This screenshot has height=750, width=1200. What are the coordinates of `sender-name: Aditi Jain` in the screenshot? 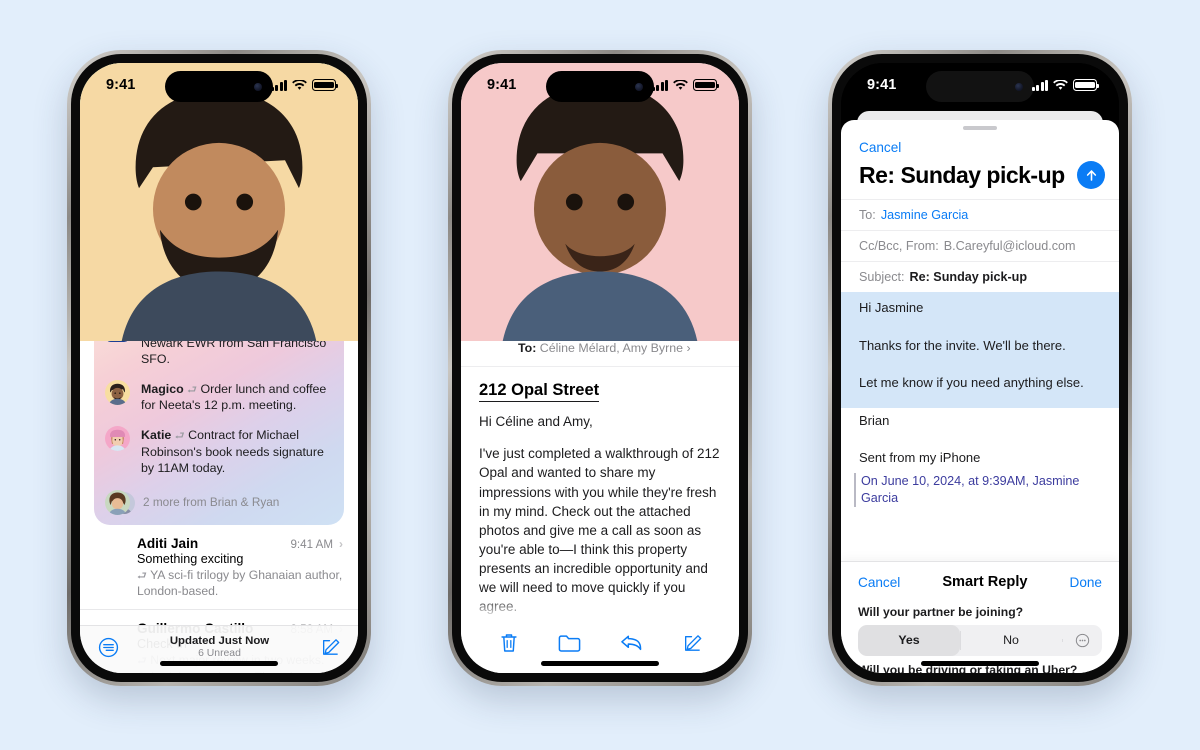 It's located at (168, 543).